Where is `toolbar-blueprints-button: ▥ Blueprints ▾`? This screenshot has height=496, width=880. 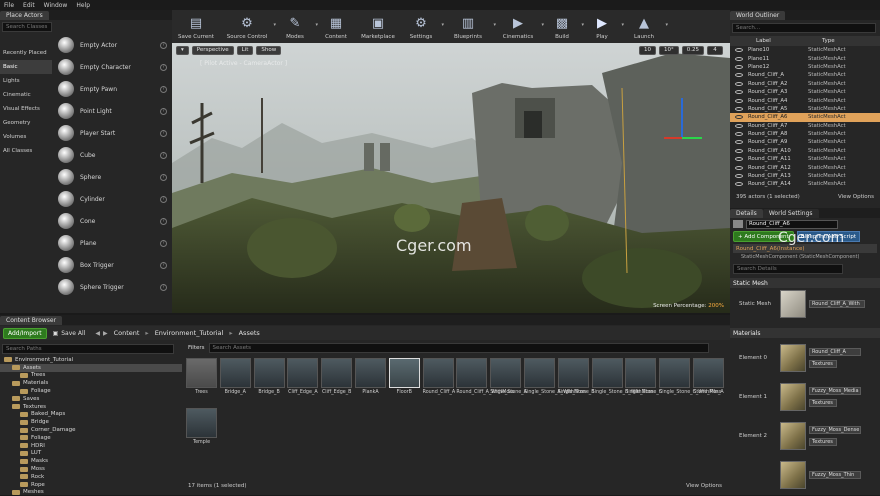
toolbar-blueprints-button: ▥ Blueprints ▾ is located at coordinates (469, 26).